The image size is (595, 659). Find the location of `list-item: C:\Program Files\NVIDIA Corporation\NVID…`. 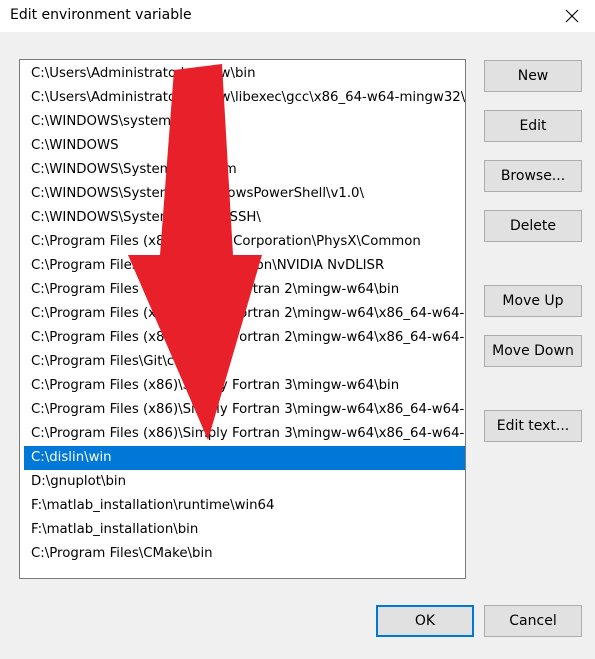

list-item: C:\Program Files\NVIDIA Corporation\NVID… is located at coordinates (244, 266).